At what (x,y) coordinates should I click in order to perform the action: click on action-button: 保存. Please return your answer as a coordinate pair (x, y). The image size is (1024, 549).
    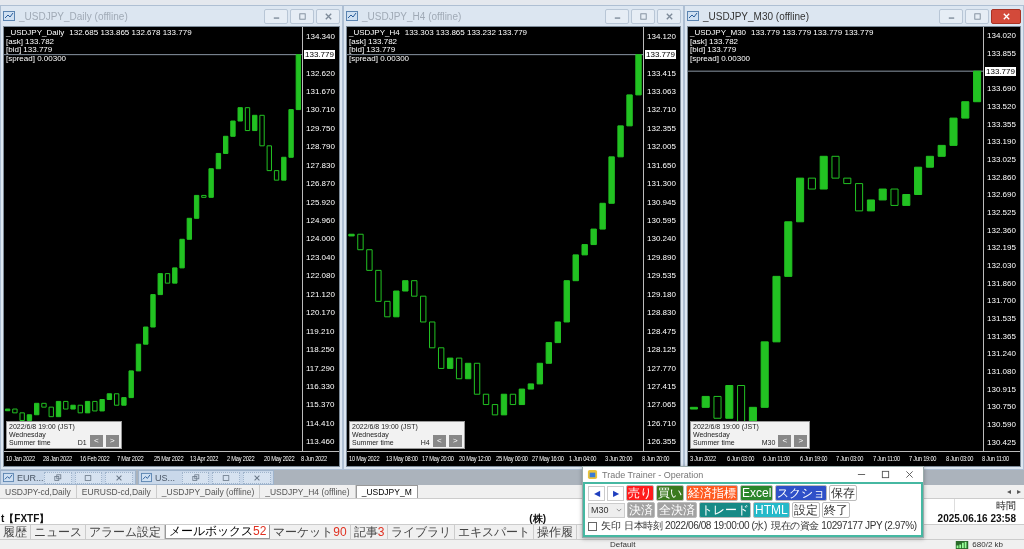
    Looking at the image, I should click on (843, 493).